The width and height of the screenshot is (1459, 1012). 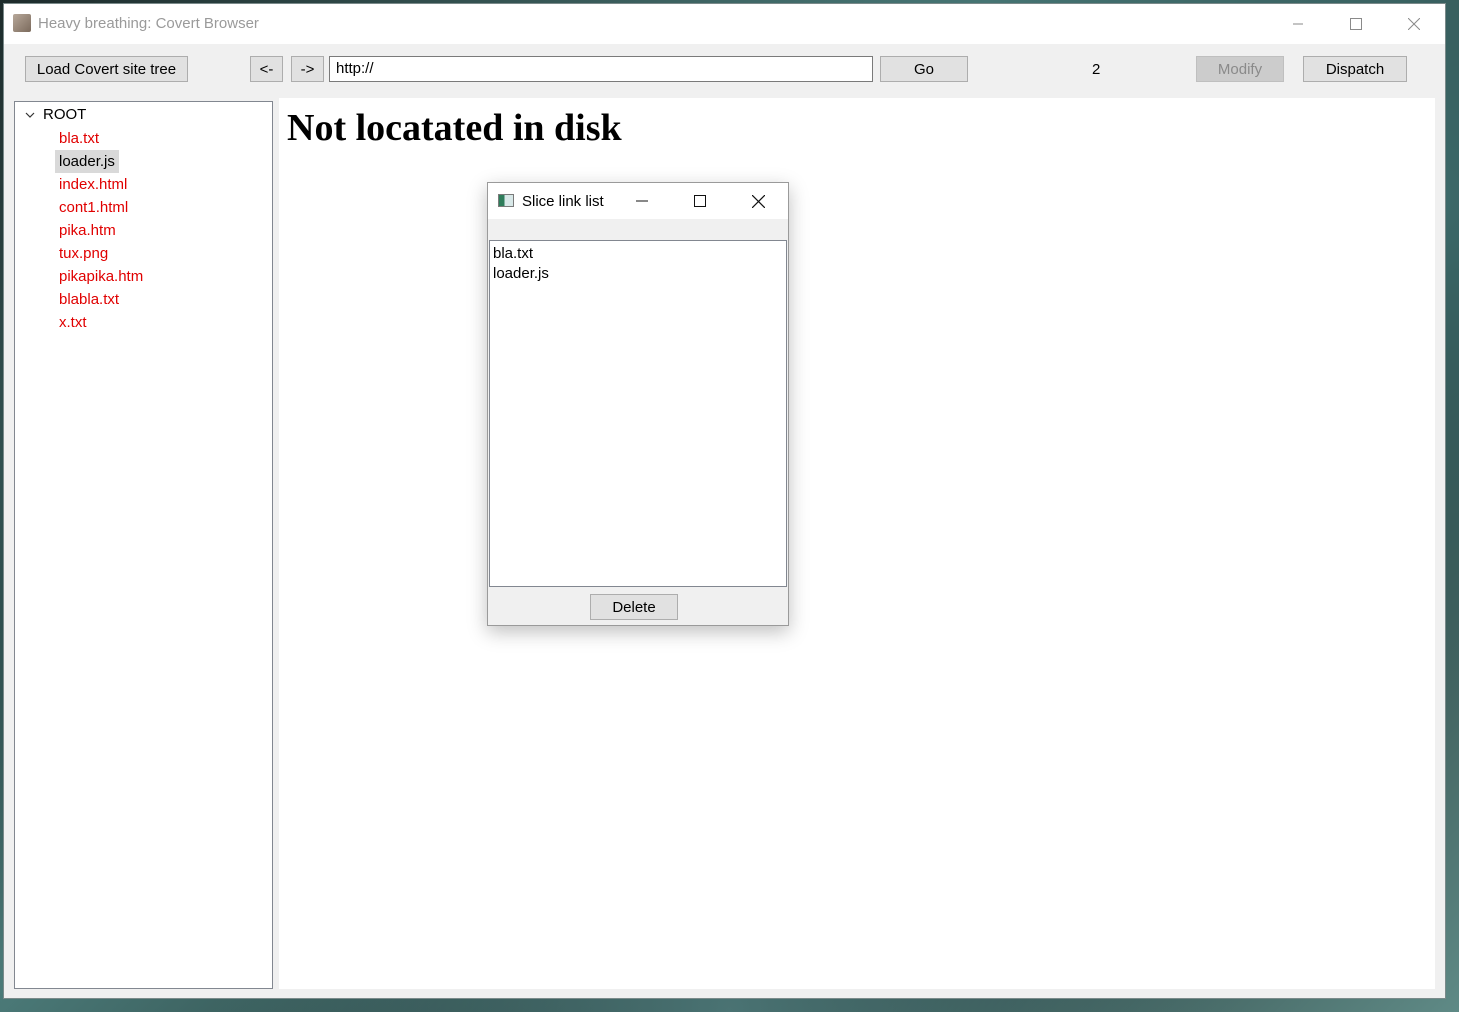 I want to click on tree-root: ROOT, so click(x=55, y=114).